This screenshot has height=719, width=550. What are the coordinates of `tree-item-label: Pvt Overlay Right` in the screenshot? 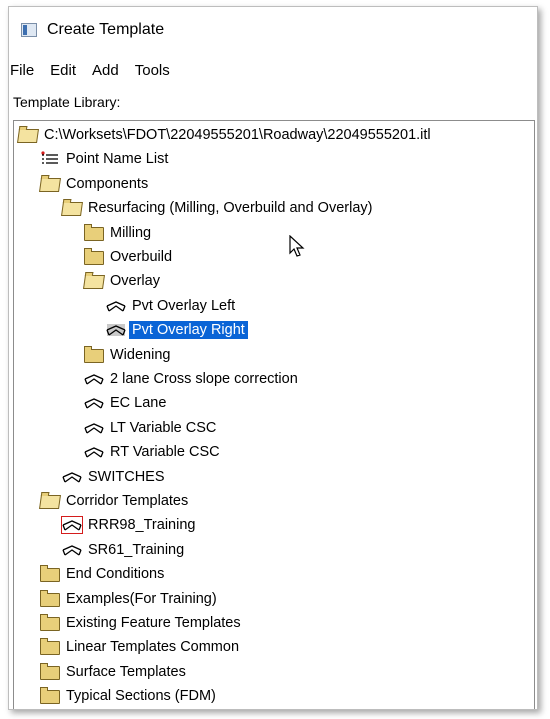 It's located at (188, 330).